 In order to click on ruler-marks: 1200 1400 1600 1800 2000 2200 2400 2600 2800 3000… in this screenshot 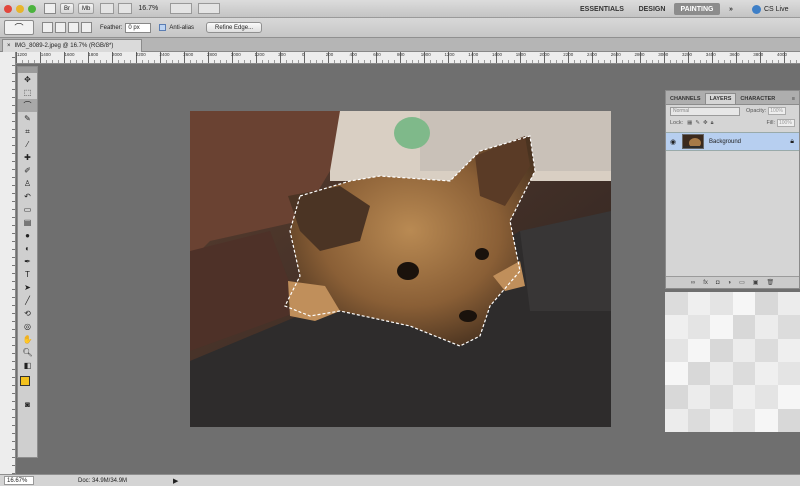, I will do `click(408, 56)`.